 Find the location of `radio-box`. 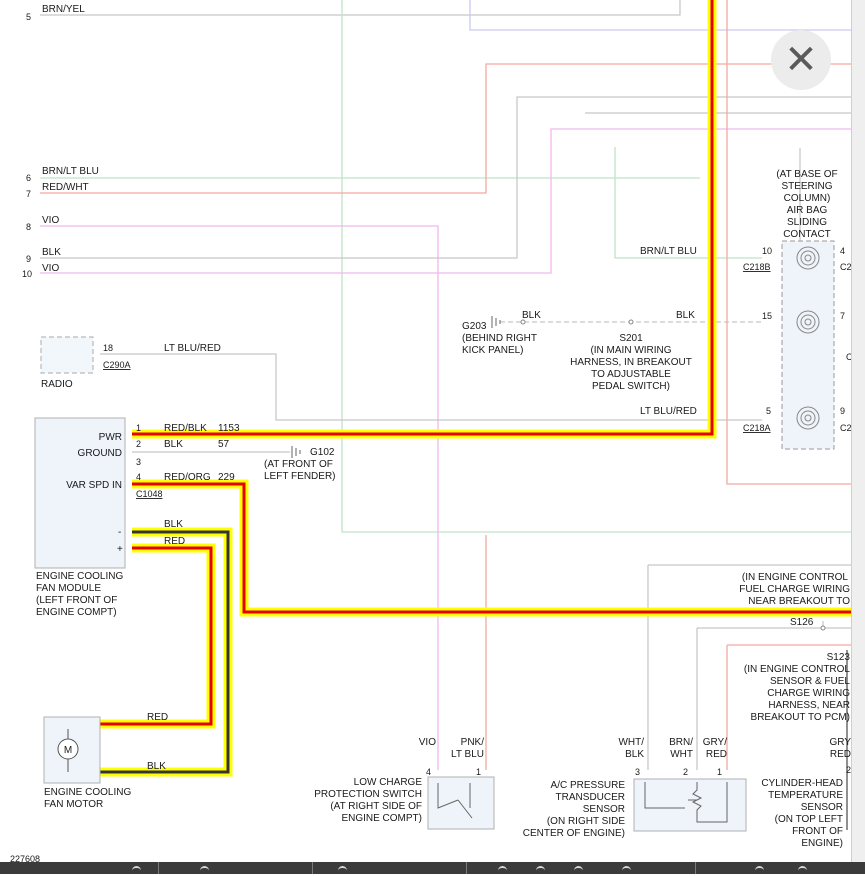

radio-box is located at coordinates (67, 355).